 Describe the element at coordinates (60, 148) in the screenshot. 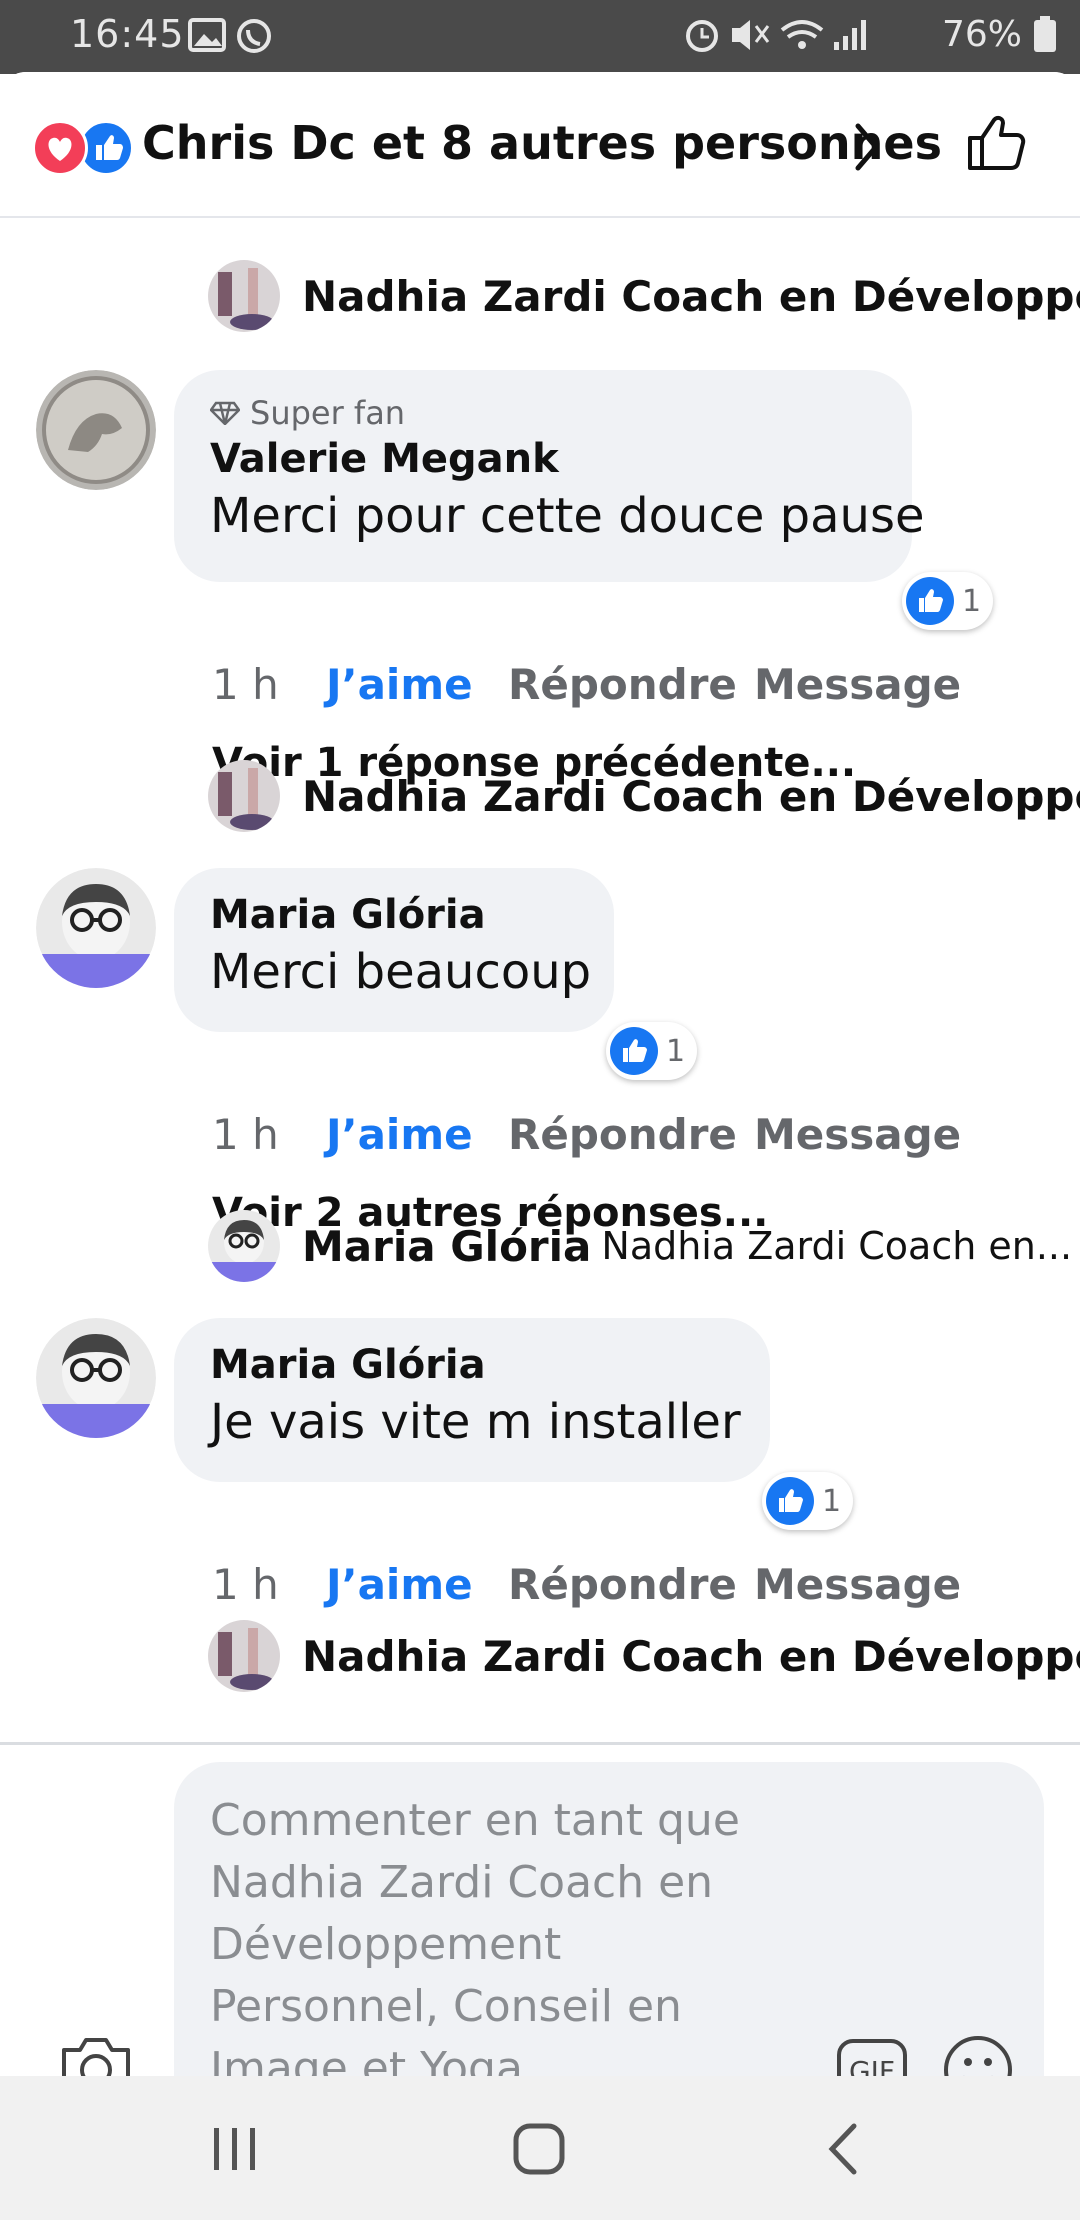

I see `heart-reaction-icon` at that location.